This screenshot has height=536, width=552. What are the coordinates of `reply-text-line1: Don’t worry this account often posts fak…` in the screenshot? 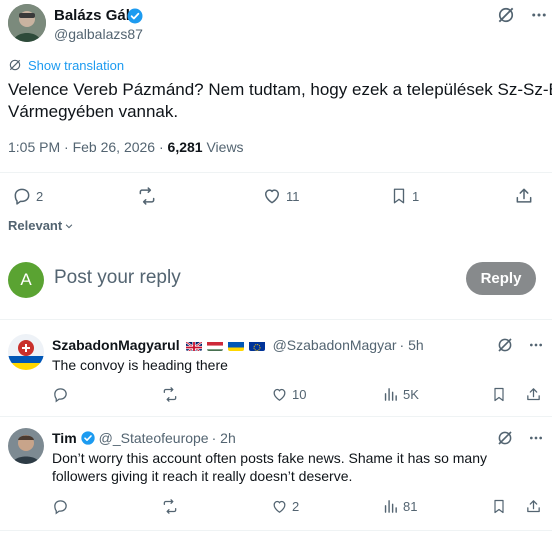 It's located at (269, 458).